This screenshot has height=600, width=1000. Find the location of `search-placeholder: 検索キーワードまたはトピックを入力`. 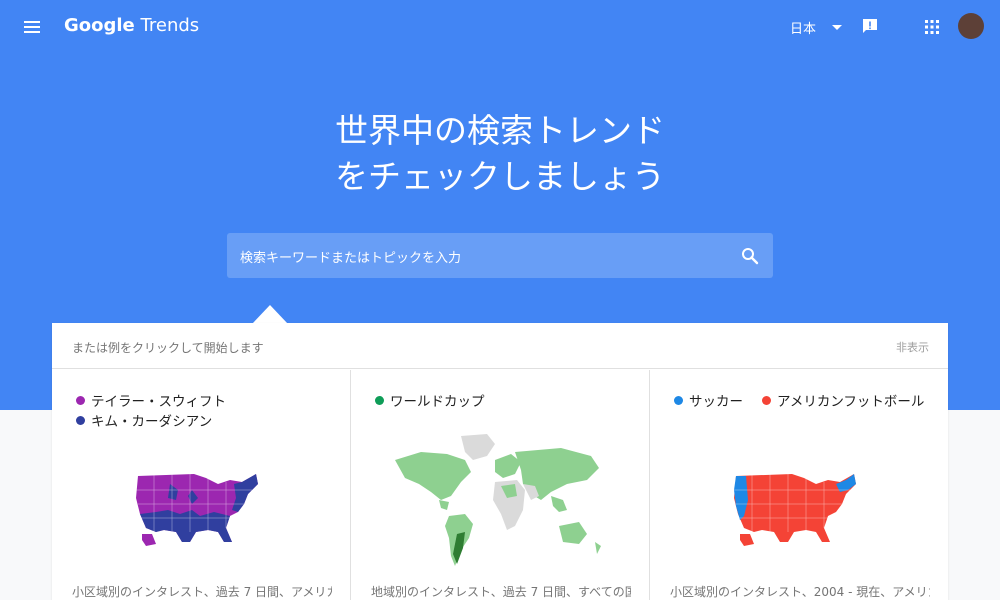

search-placeholder: 検索キーワードまたはトピックを入力 is located at coordinates (351, 258).